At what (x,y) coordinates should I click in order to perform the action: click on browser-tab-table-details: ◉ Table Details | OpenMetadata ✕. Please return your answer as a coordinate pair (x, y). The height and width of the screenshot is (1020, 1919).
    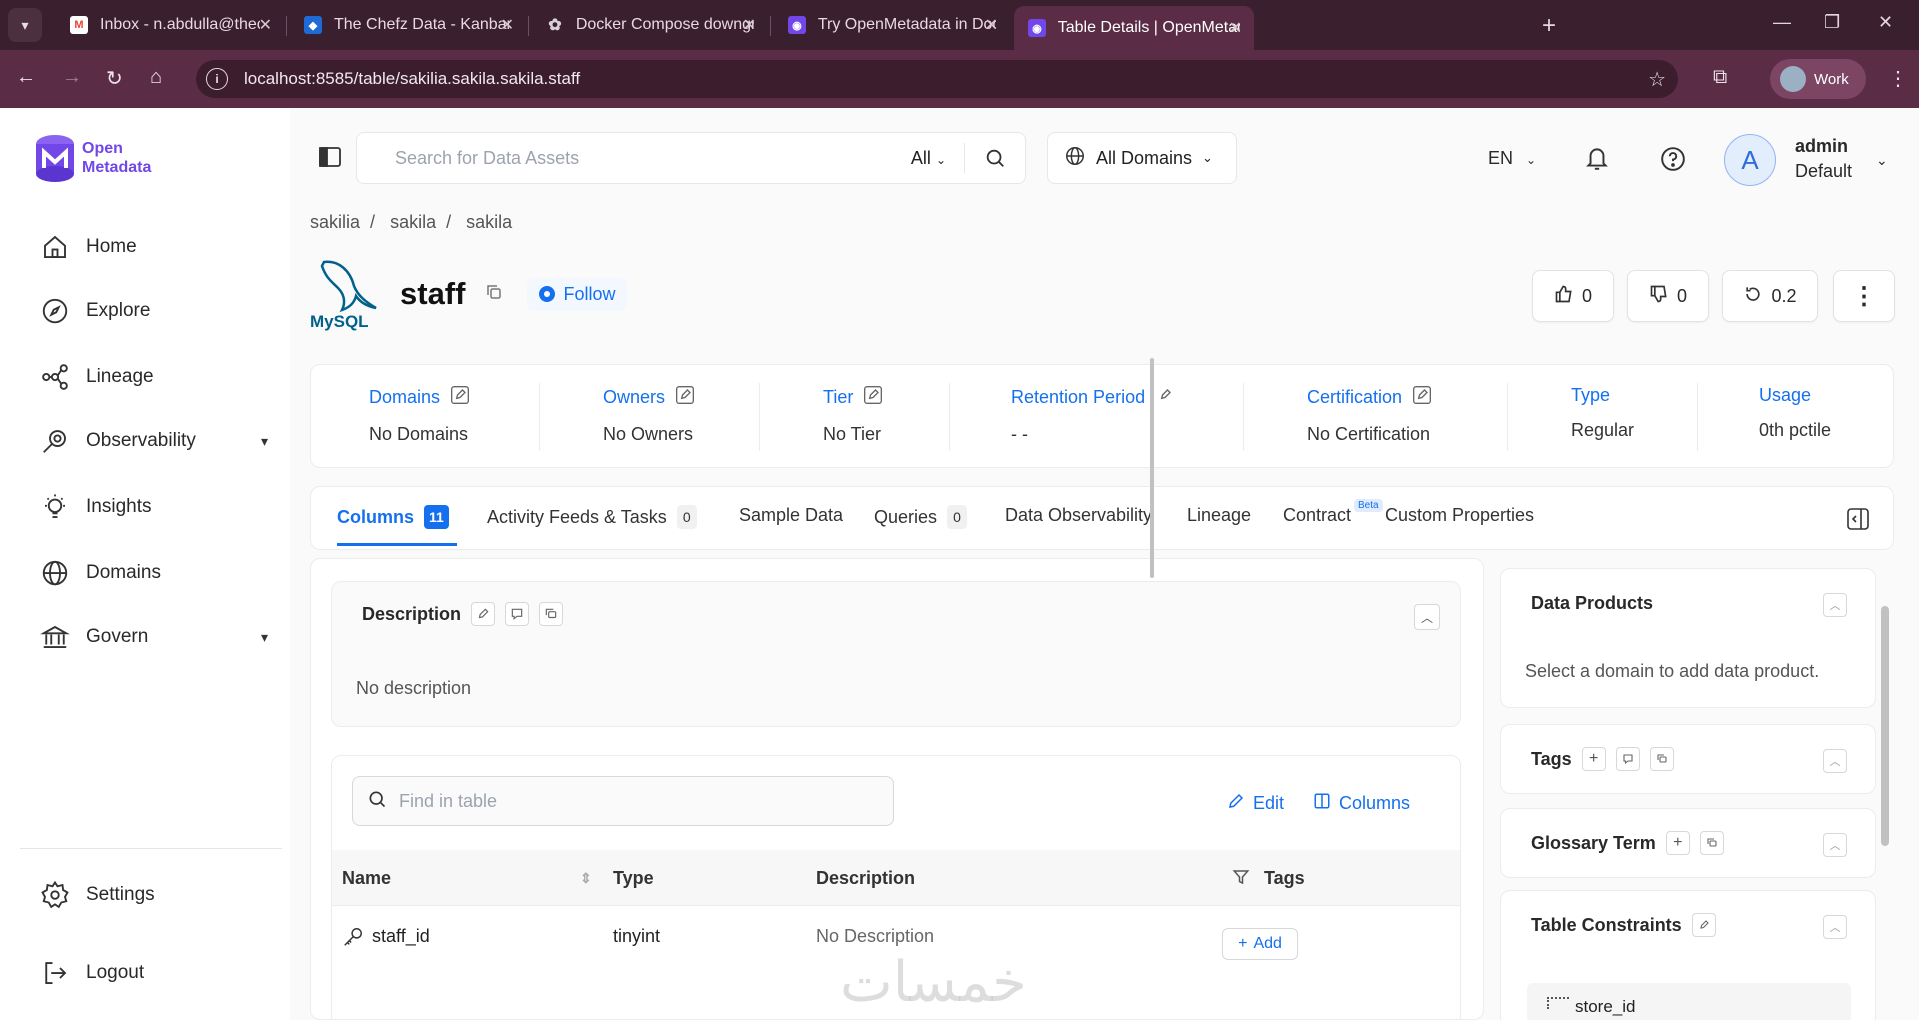
    Looking at the image, I should click on (1134, 28).